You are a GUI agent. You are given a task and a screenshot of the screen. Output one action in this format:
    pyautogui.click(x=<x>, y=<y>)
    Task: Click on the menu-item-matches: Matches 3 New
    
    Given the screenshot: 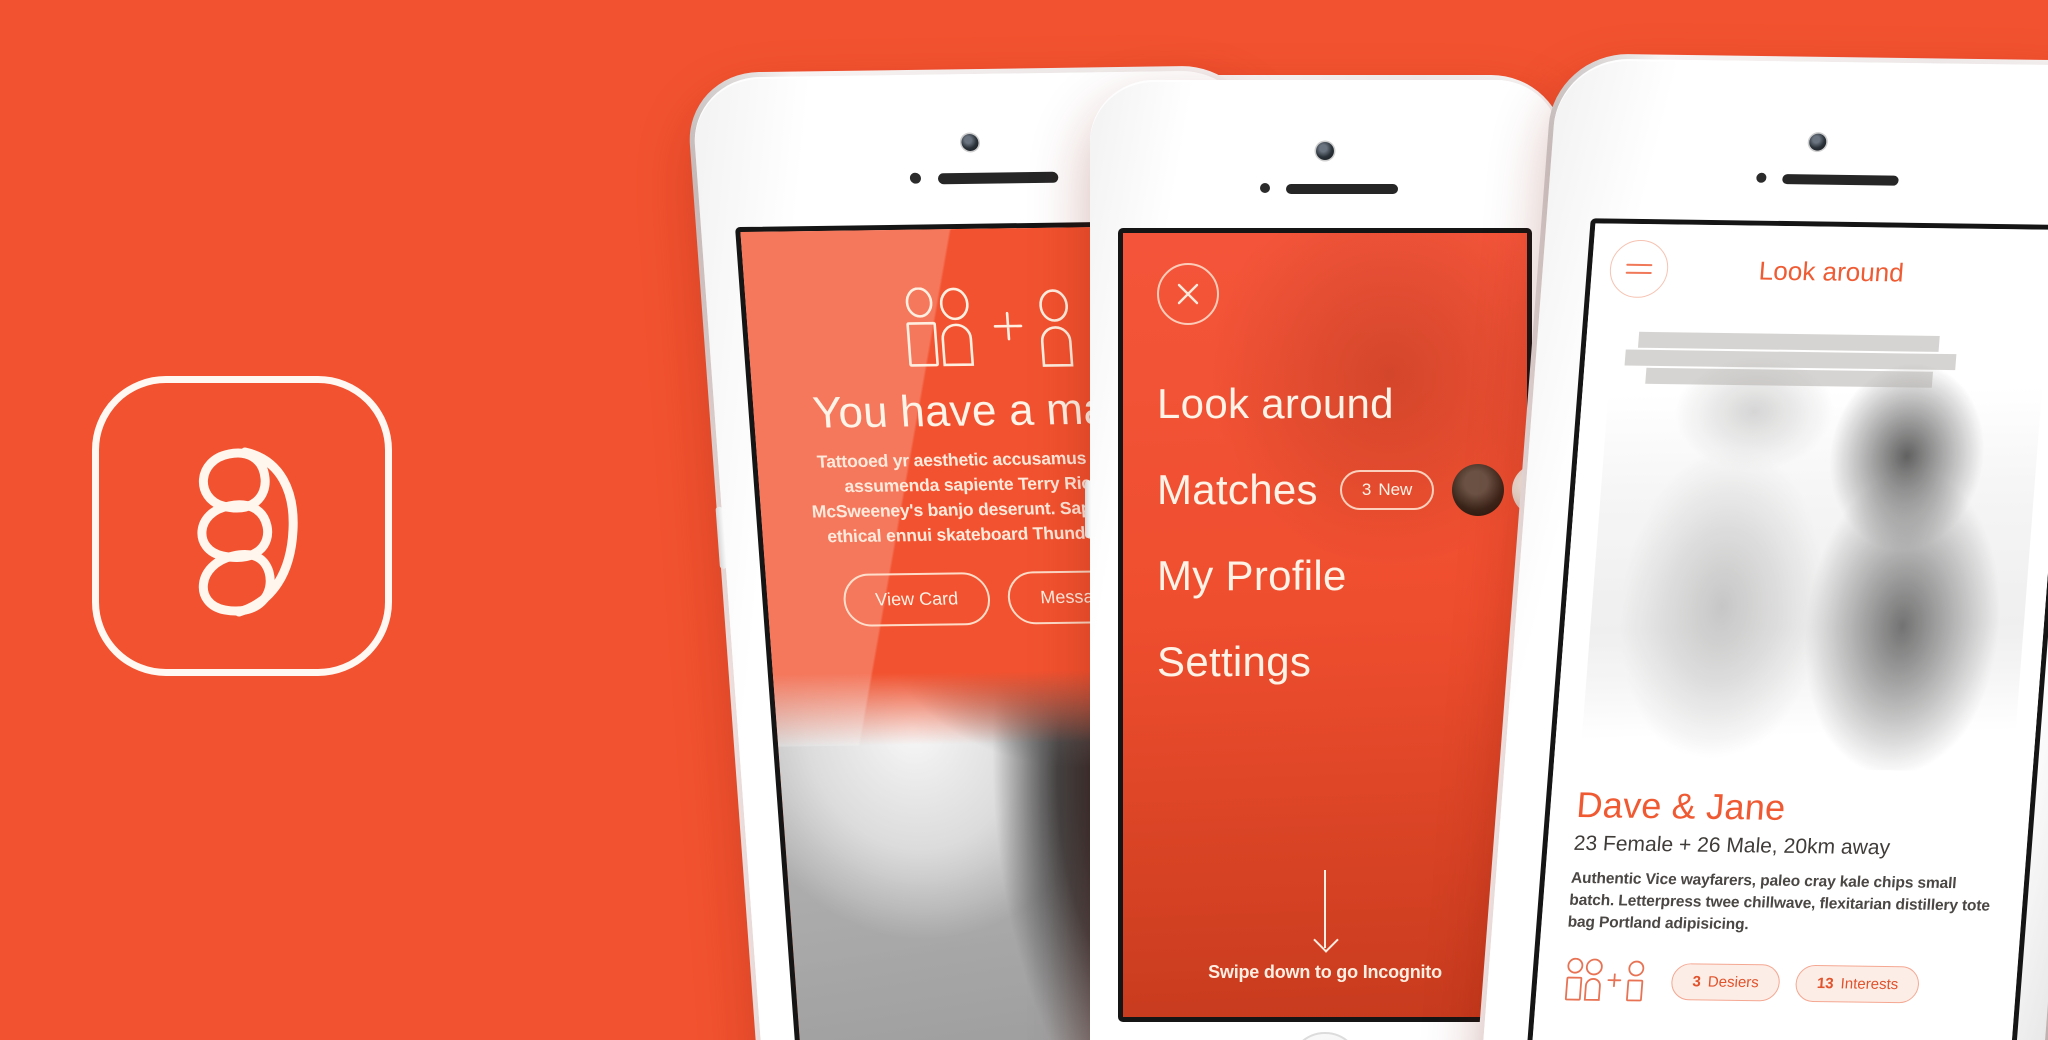 What is the action you would take?
    pyautogui.click(x=1342, y=490)
    